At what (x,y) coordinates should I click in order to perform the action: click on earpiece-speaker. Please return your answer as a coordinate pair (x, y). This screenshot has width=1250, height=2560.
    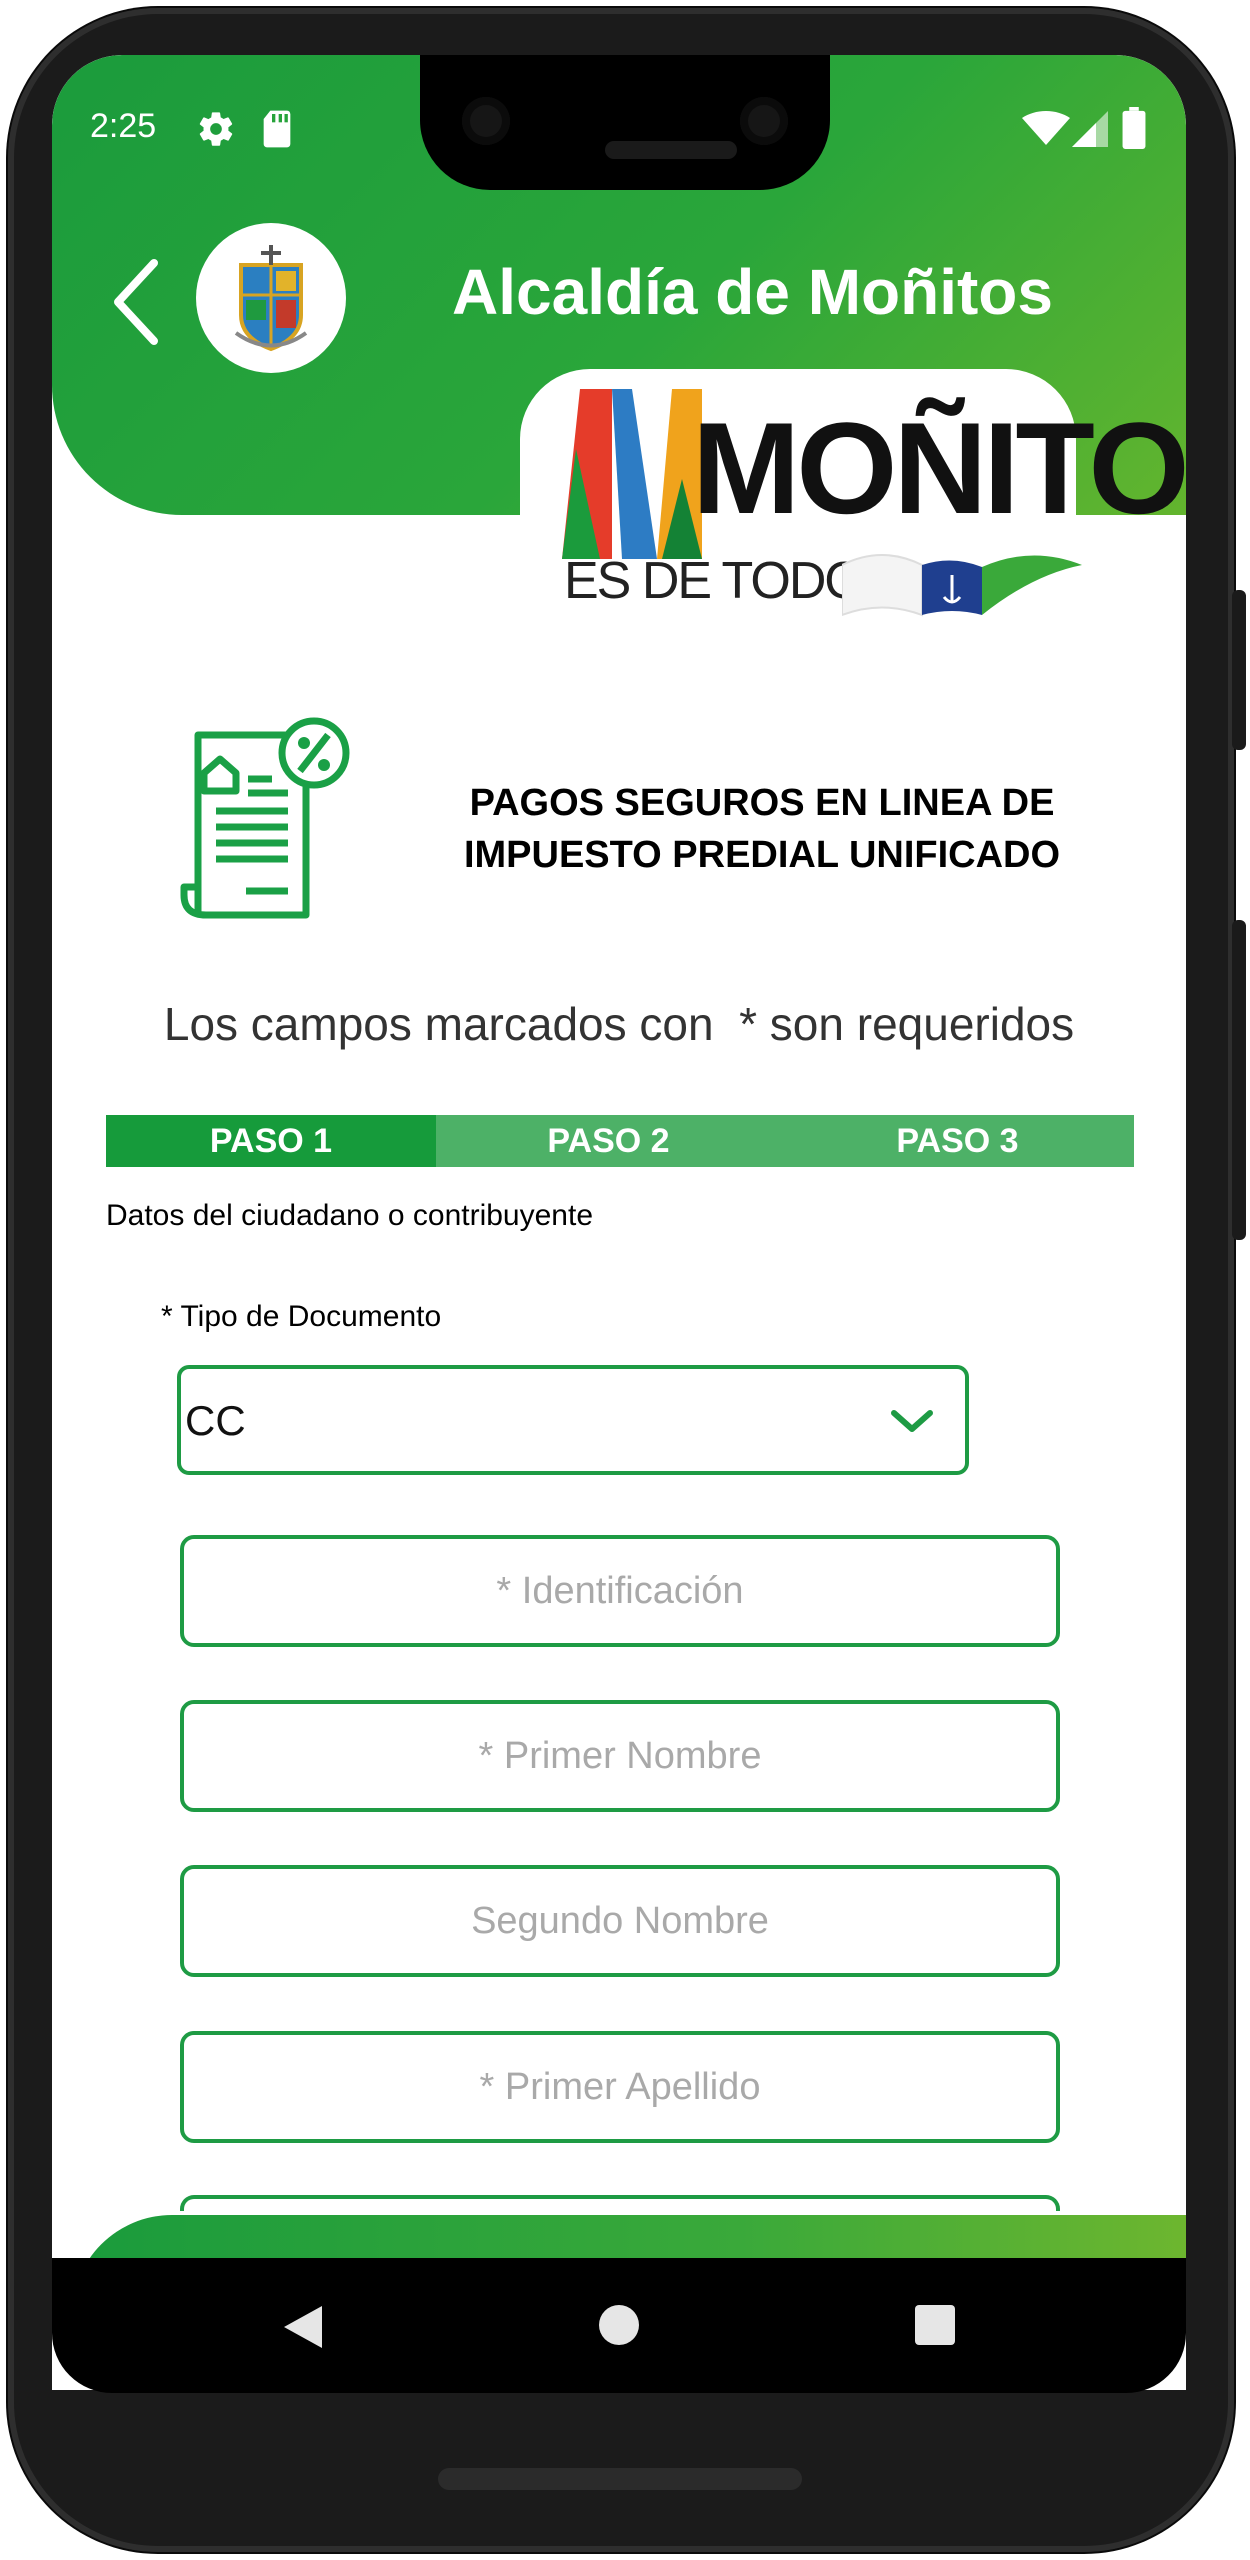
    Looking at the image, I should click on (671, 150).